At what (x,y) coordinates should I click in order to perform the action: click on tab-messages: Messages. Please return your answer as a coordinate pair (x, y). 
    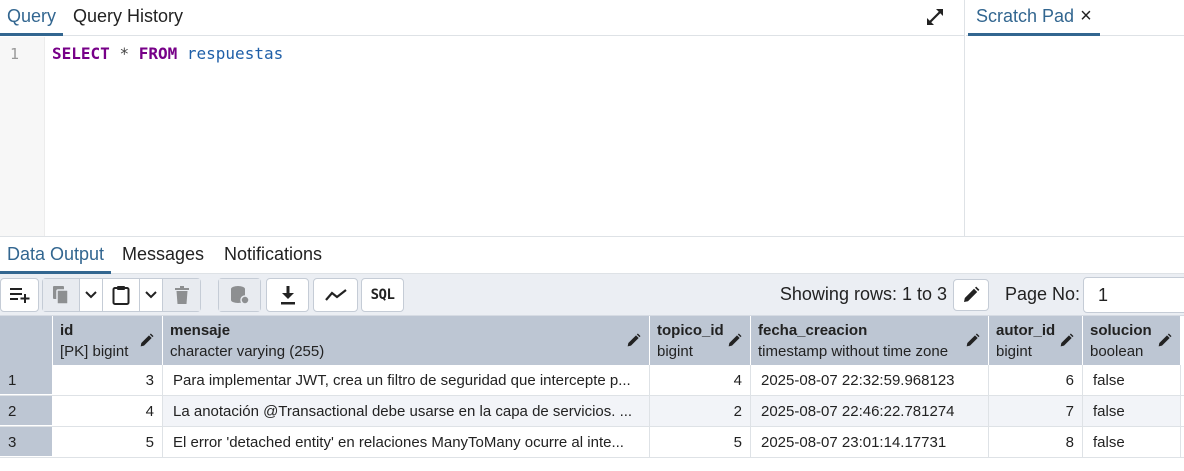
    Looking at the image, I should click on (163, 255).